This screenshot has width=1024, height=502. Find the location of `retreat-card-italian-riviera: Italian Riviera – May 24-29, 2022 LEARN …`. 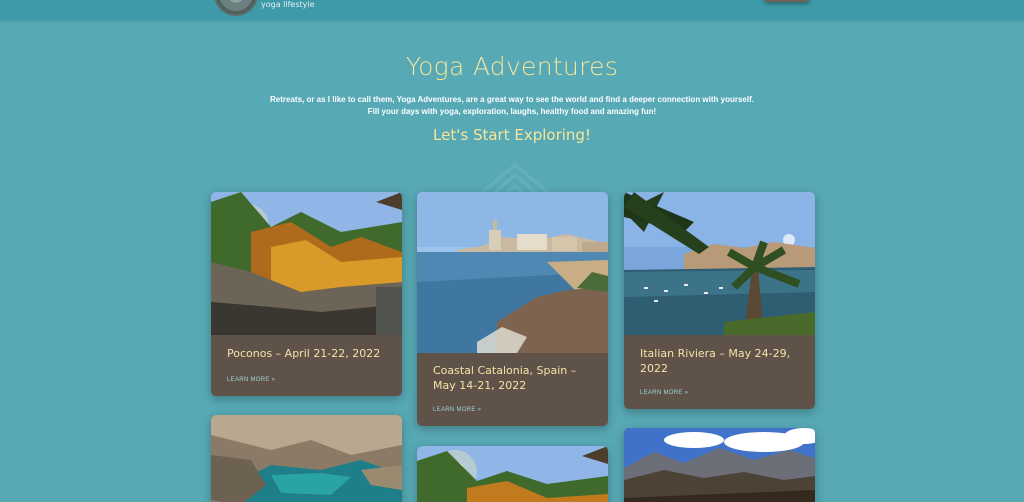

retreat-card-italian-riviera: Italian Riviera – May 24-29, 2022 LEARN … is located at coordinates (719, 300).